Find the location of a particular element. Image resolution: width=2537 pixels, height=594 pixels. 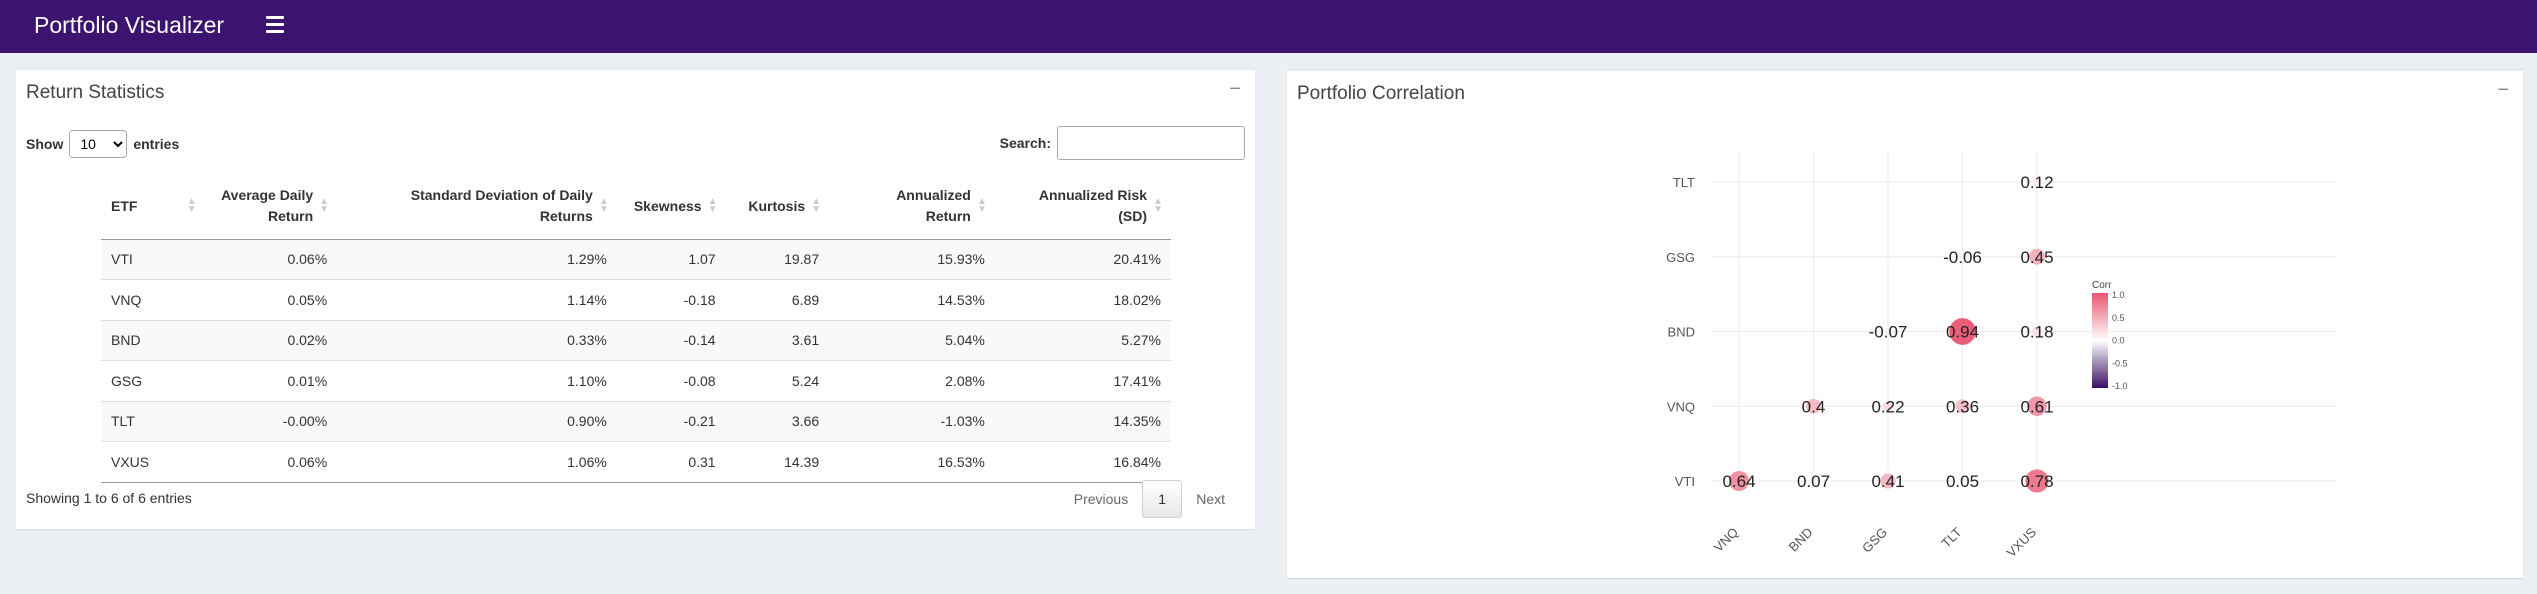

hamburger-icon is located at coordinates (275, 25).